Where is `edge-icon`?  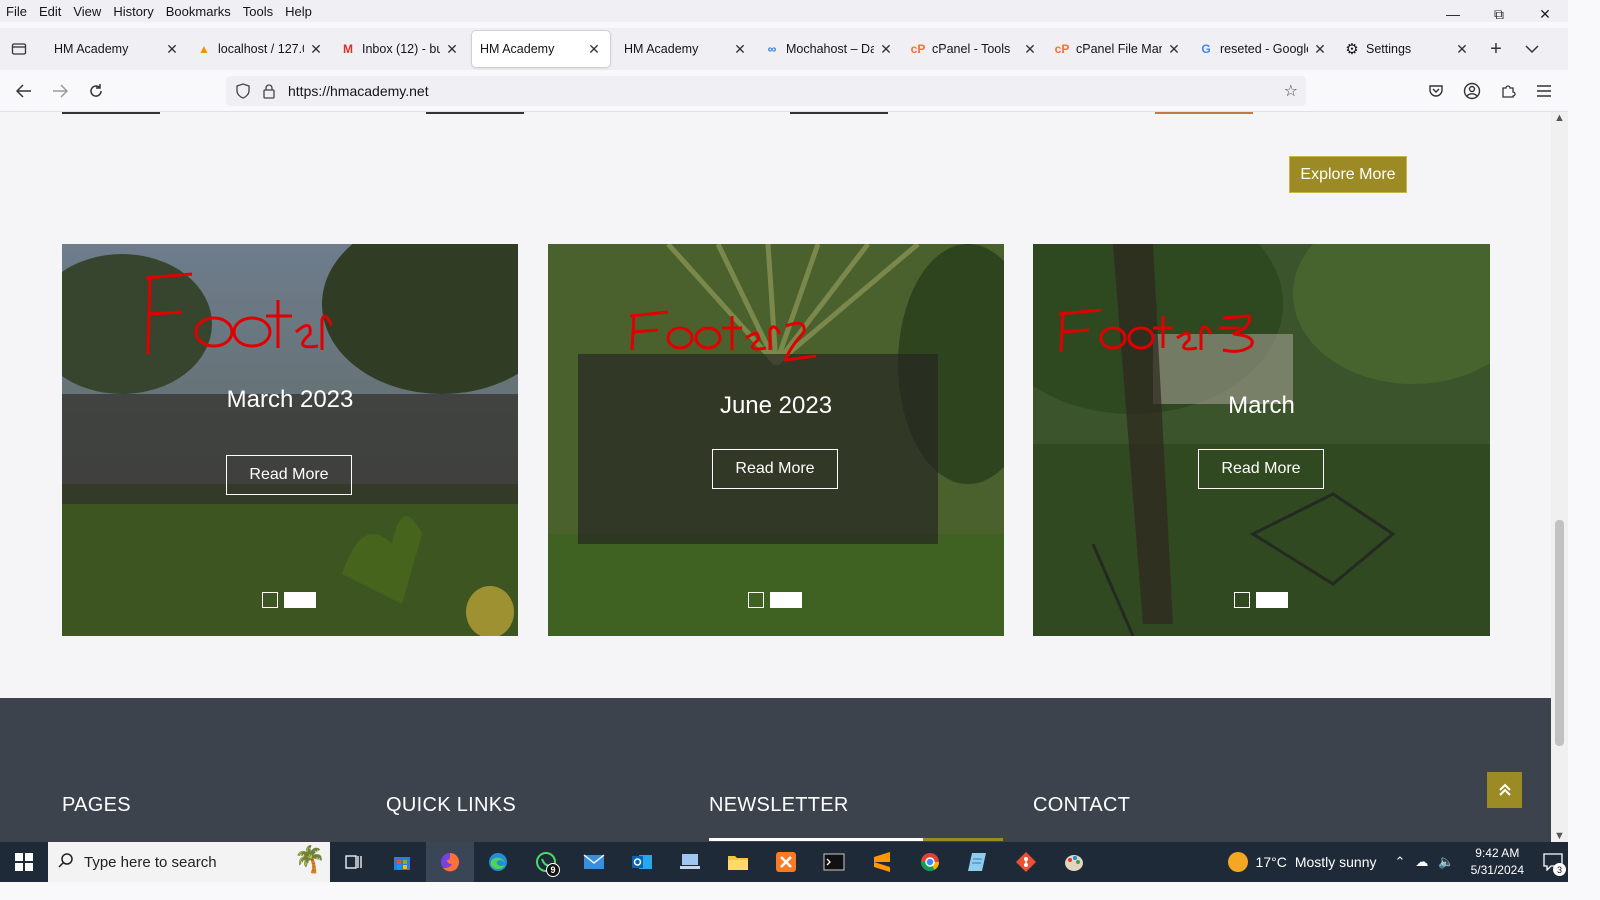 edge-icon is located at coordinates (498, 862).